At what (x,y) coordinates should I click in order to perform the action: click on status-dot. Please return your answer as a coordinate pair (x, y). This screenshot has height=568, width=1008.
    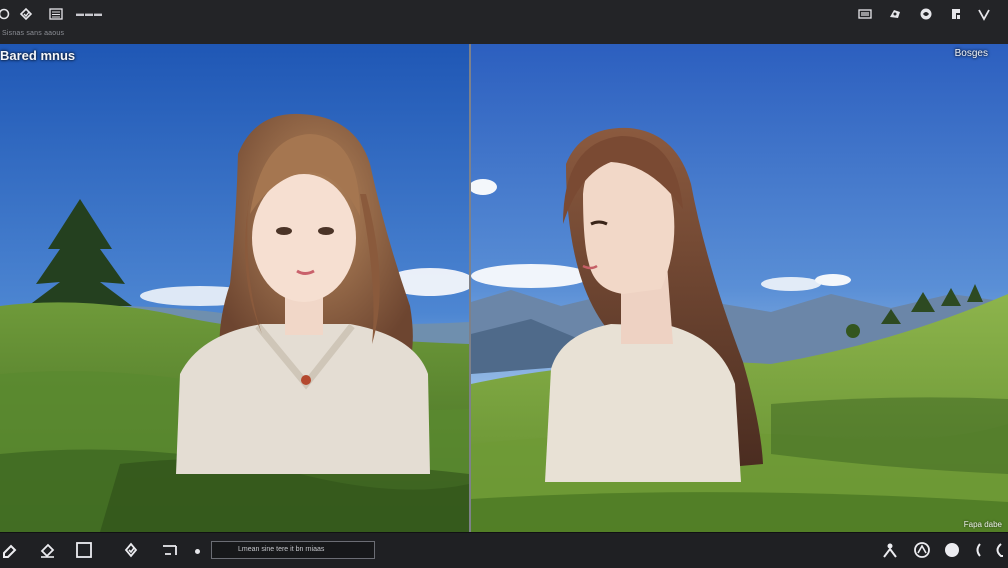
    Looking at the image, I should click on (197, 551).